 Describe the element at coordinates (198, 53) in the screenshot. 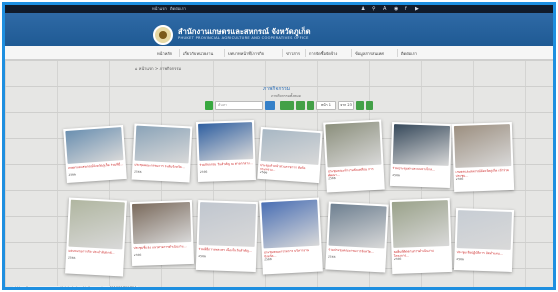

I see `nav-item-about: เกี่ยวกับหน่วยงาน` at that location.